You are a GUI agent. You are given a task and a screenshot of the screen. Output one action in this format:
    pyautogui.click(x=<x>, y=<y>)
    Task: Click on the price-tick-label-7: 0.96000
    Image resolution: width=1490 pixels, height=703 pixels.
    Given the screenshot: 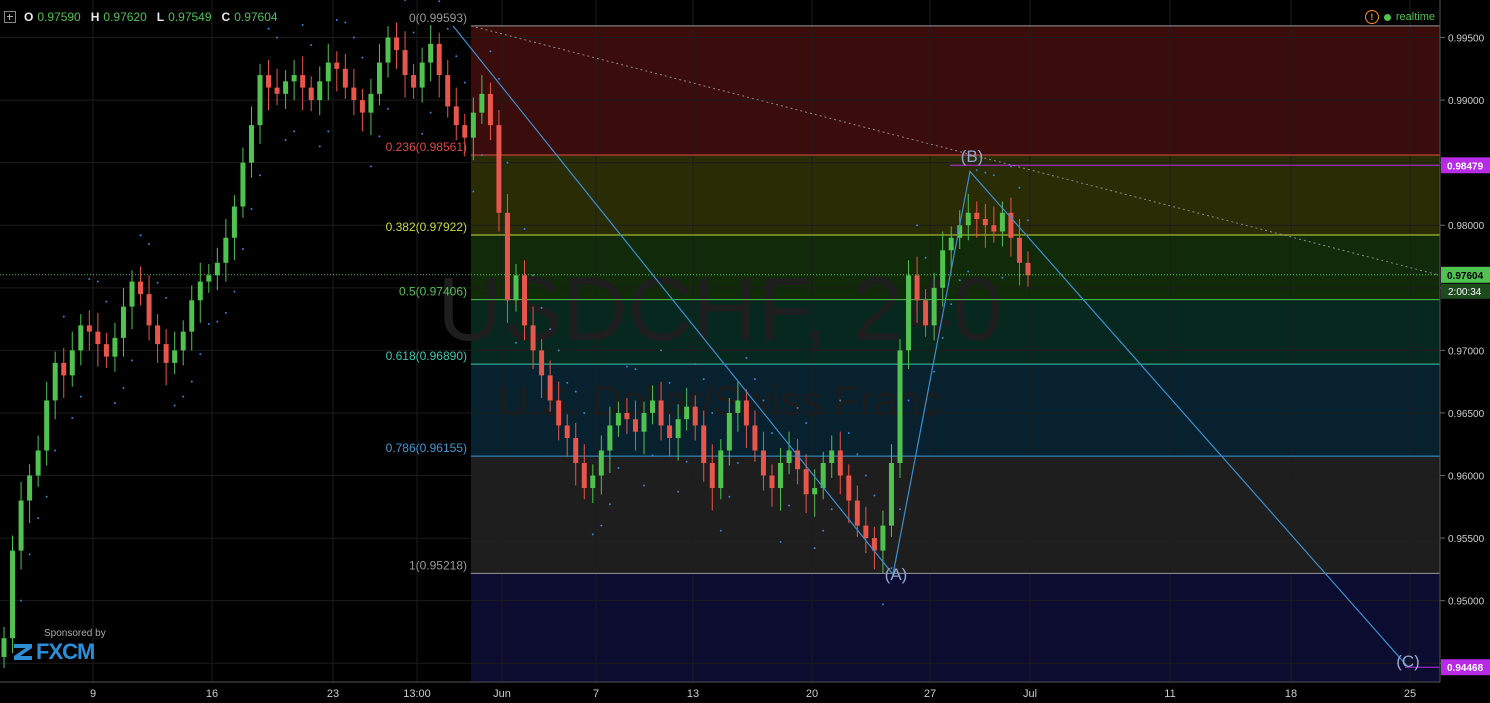 What is the action you would take?
    pyautogui.click(x=1466, y=477)
    